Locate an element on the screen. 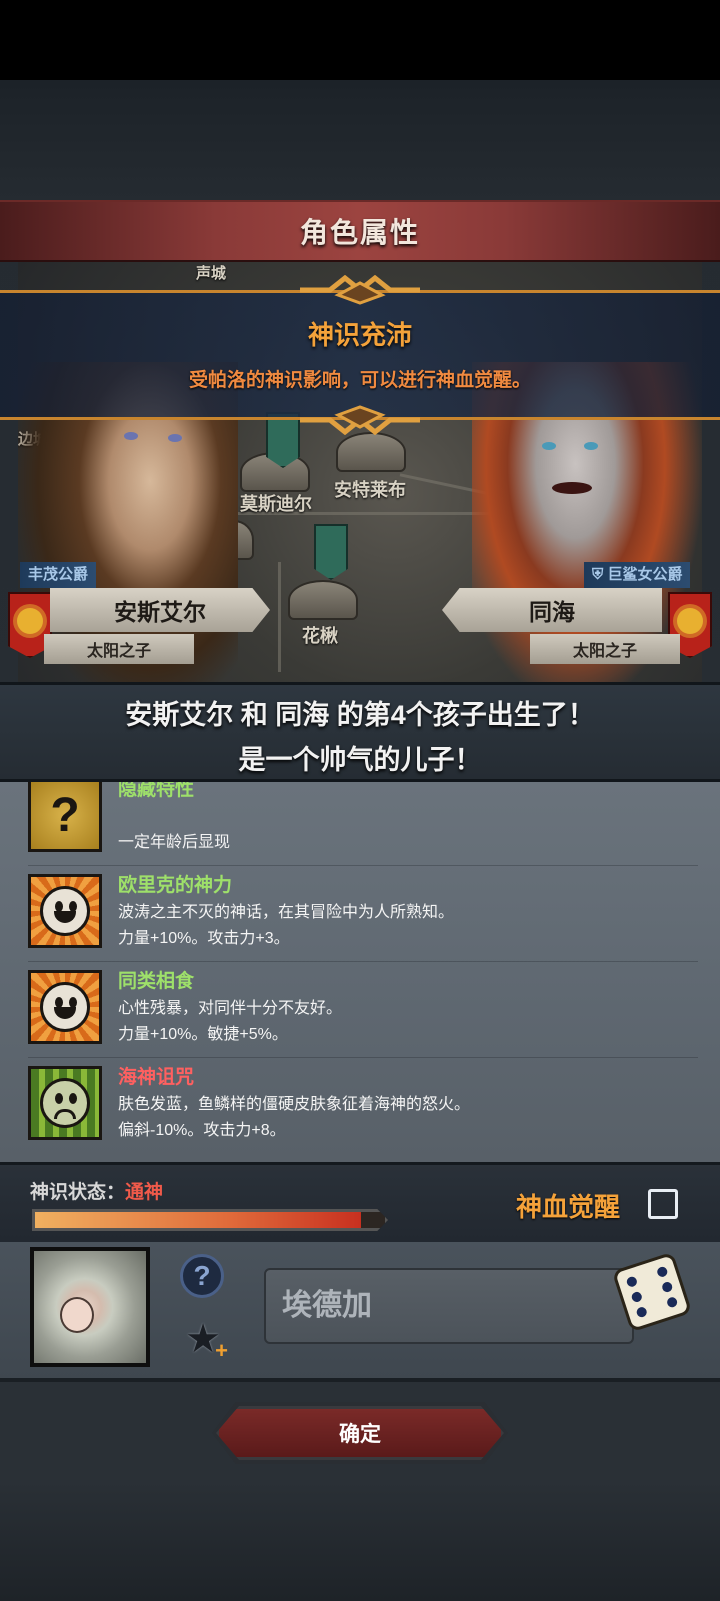 The height and width of the screenshot is (1601, 720). mother-name: 同海 is located at coordinates (552, 612).